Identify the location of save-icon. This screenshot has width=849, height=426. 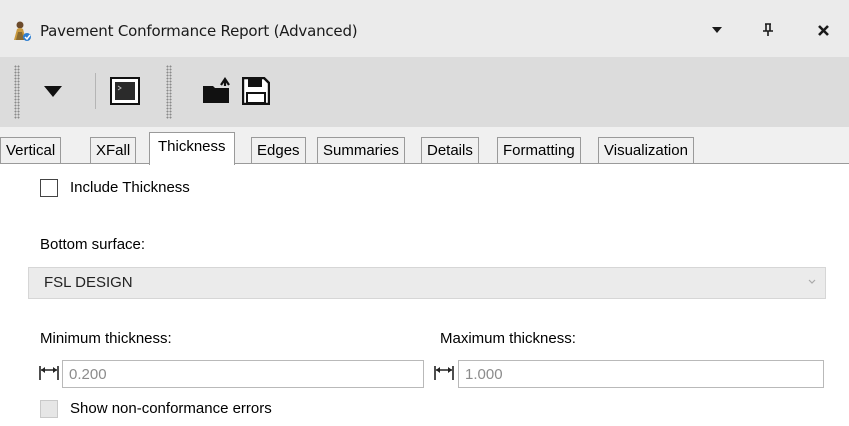
(256, 91).